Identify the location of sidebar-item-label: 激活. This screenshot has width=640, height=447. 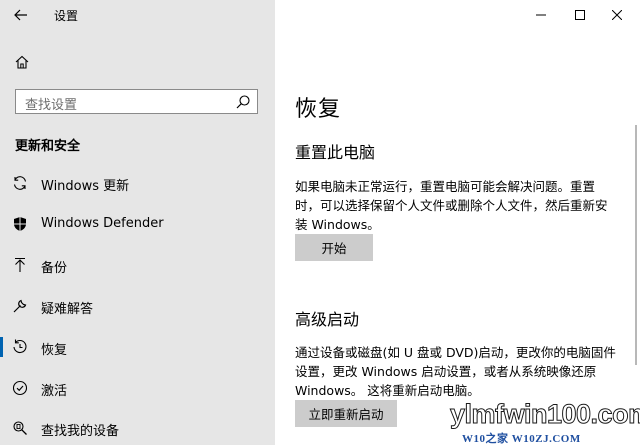
(54, 391).